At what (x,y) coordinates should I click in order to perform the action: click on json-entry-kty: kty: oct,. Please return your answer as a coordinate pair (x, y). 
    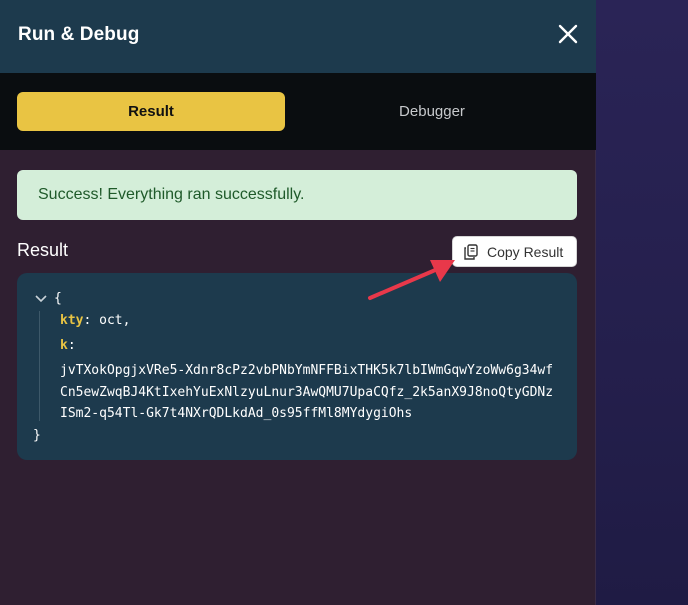
    Looking at the image, I should click on (95, 320).